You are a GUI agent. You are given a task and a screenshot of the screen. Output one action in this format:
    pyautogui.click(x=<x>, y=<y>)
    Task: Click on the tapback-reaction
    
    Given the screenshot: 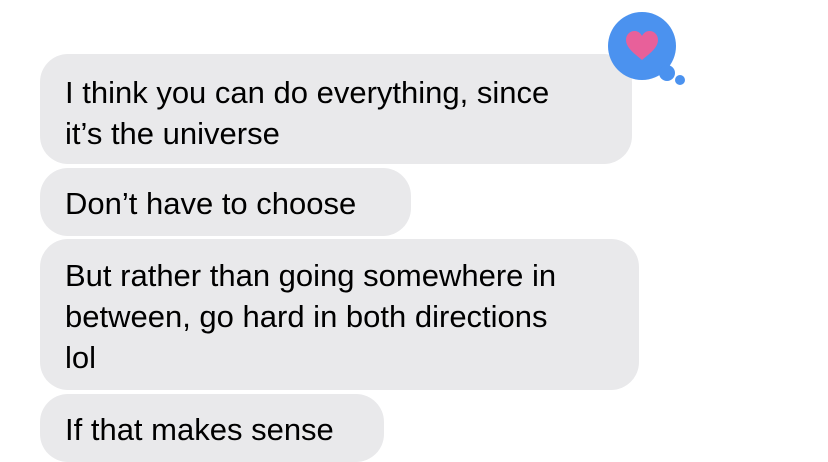 What is the action you would take?
    pyautogui.click(x=646, y=48)
    